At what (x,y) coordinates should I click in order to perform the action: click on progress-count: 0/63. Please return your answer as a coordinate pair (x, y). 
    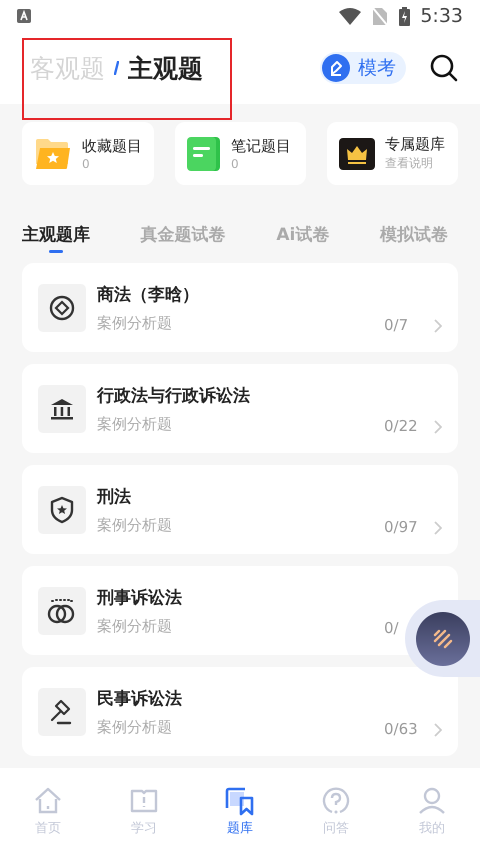
    Looking at the image, I should click on (401, 729).